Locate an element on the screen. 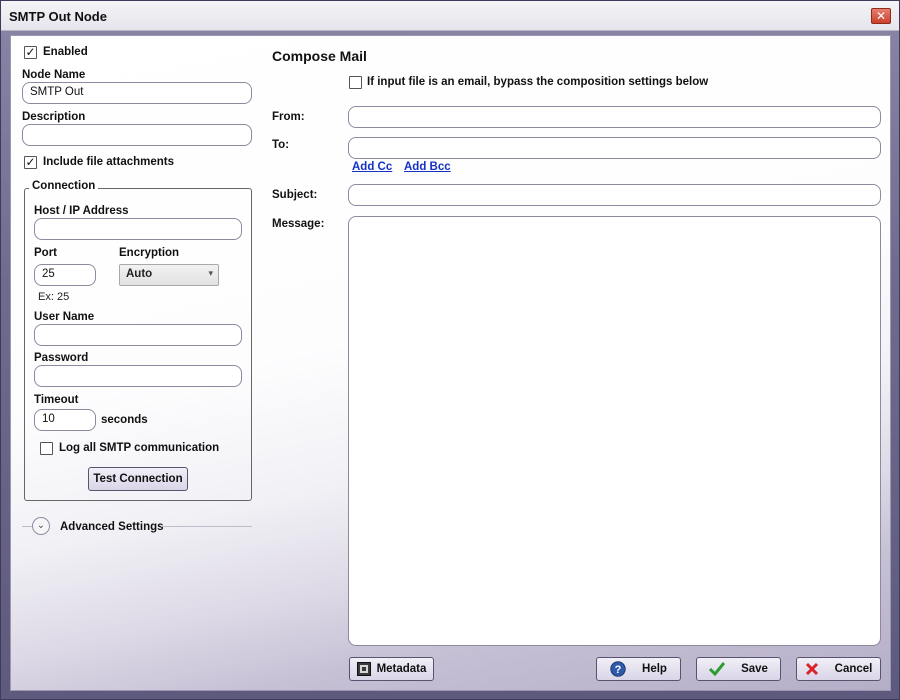  host-label: Host / IP Address is located at coordinates (81, 211).